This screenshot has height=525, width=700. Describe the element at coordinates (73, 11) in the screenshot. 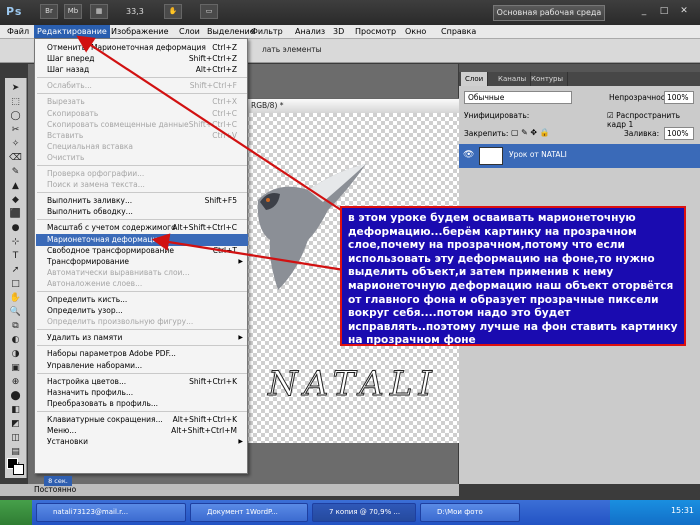

I see `mini-bridge-button: Mb` at that location.